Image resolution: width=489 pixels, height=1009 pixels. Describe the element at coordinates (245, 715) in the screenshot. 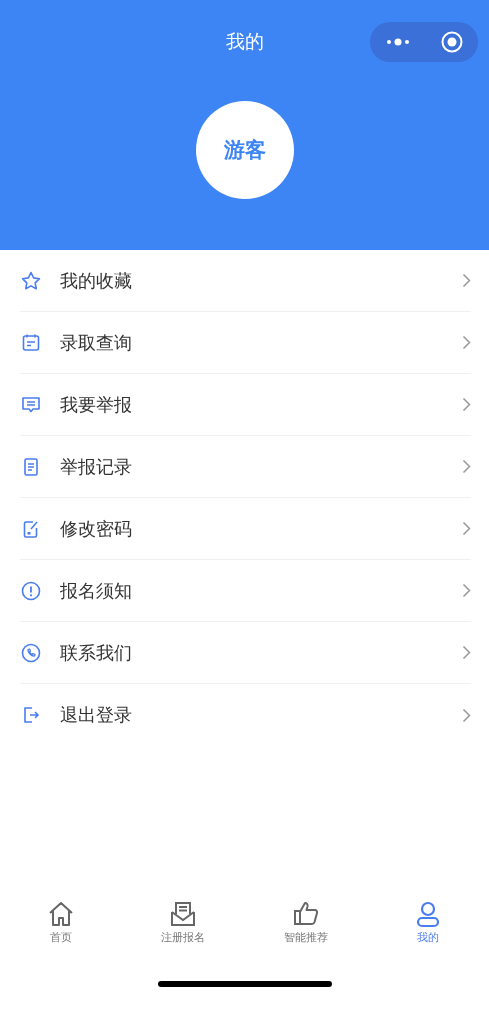

I see `menu-item: 退出登录` at that location.